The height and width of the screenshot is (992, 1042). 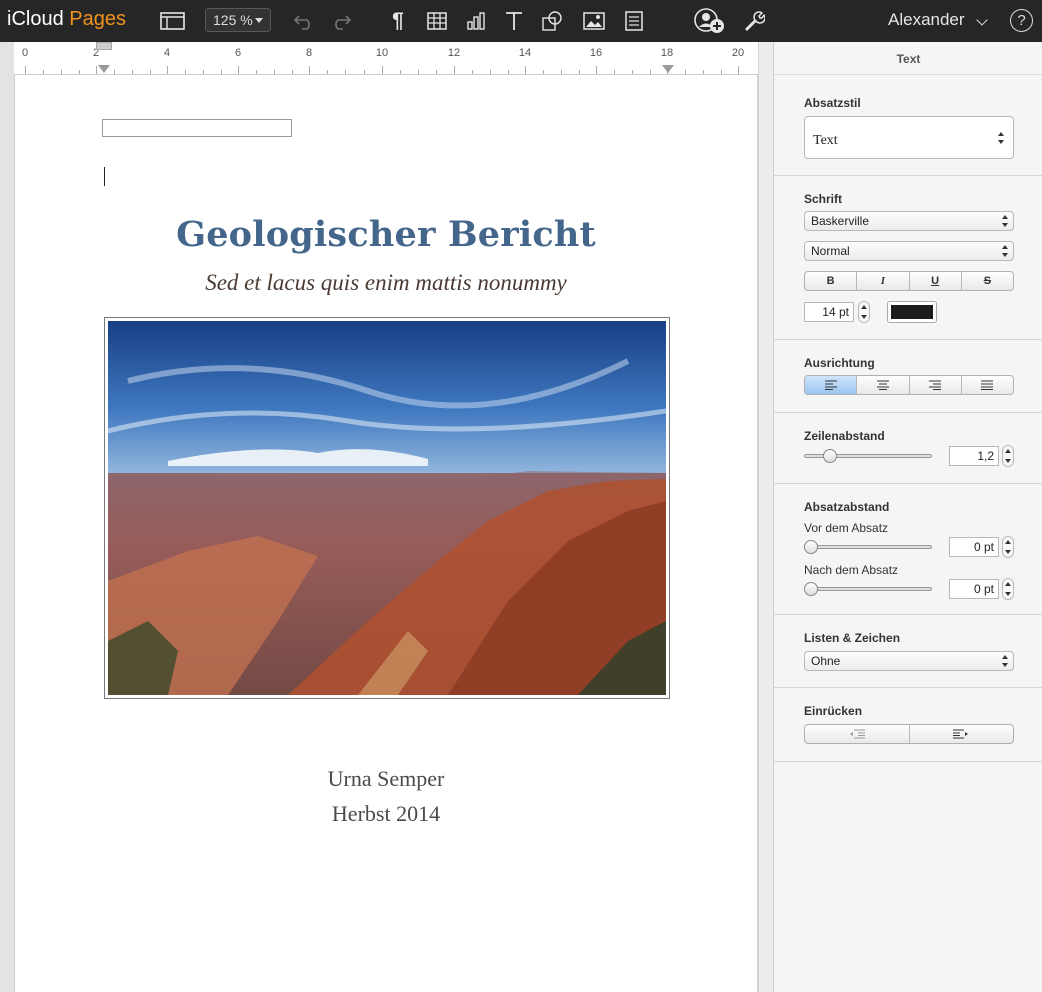 What do you see at coordinates (754, 21) in the screenshot?
I see `tools-icon` at bounding box center [754, 21].